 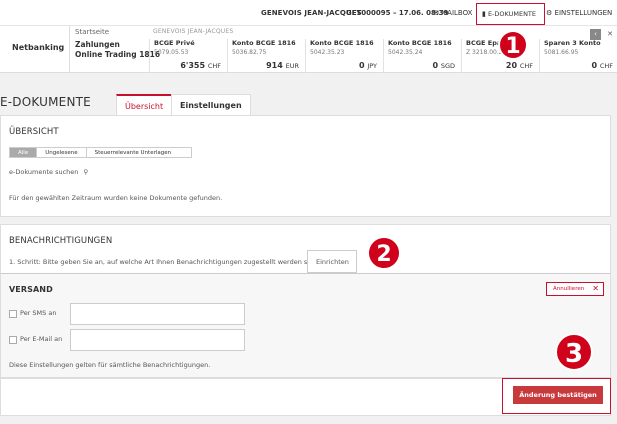 I want to click on account-number: 5042.35.23, so click(x=327, y=52).